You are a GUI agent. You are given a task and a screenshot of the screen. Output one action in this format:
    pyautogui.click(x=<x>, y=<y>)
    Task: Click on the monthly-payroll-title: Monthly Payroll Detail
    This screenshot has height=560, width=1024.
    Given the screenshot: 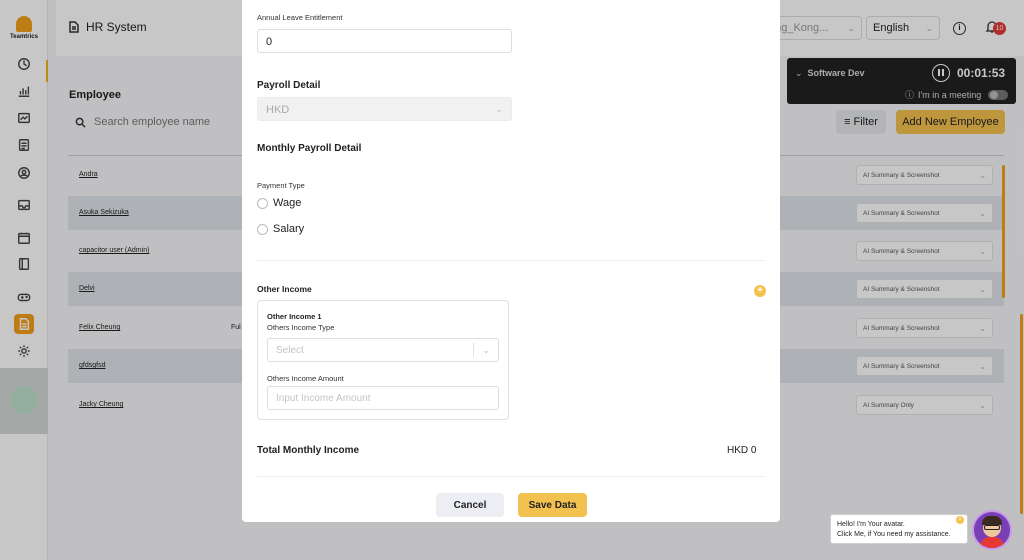 What is the action you would take?
    pyautogui.click(x=309, y=148)
    